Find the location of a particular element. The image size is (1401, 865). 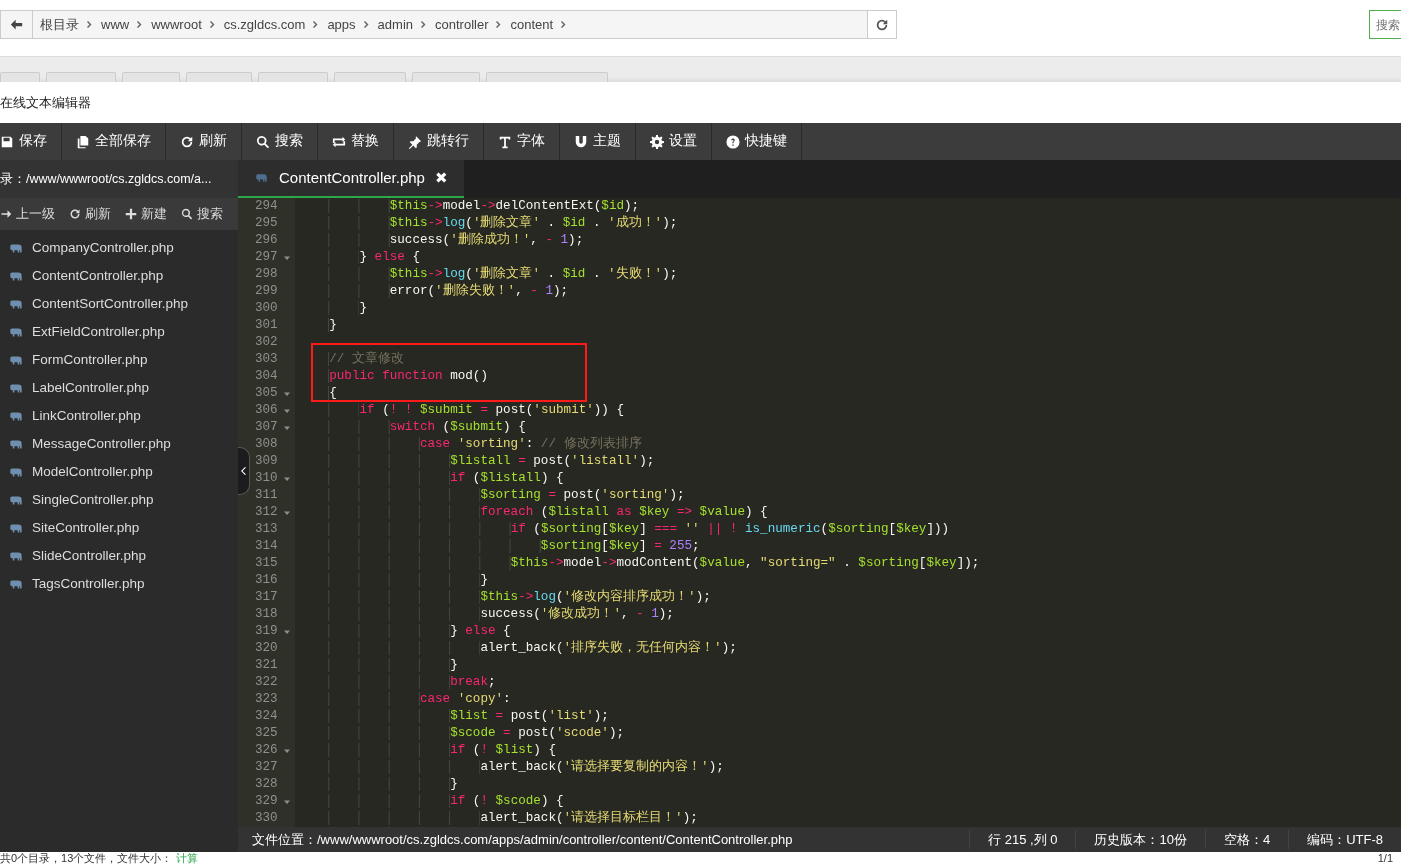

code-line: if ($listall) { is located at coordinates (429, 478).